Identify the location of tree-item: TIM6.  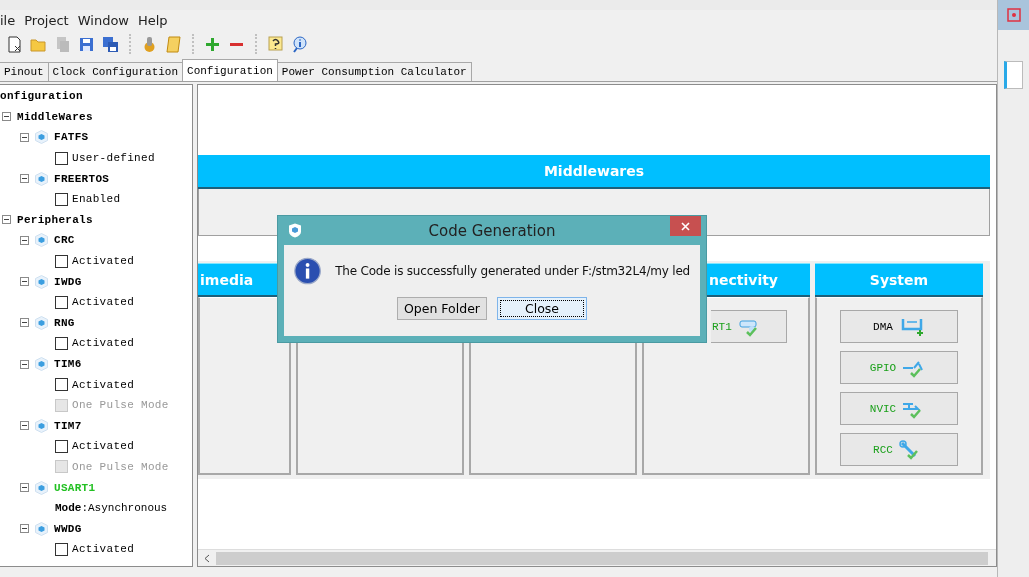
(68, 364).